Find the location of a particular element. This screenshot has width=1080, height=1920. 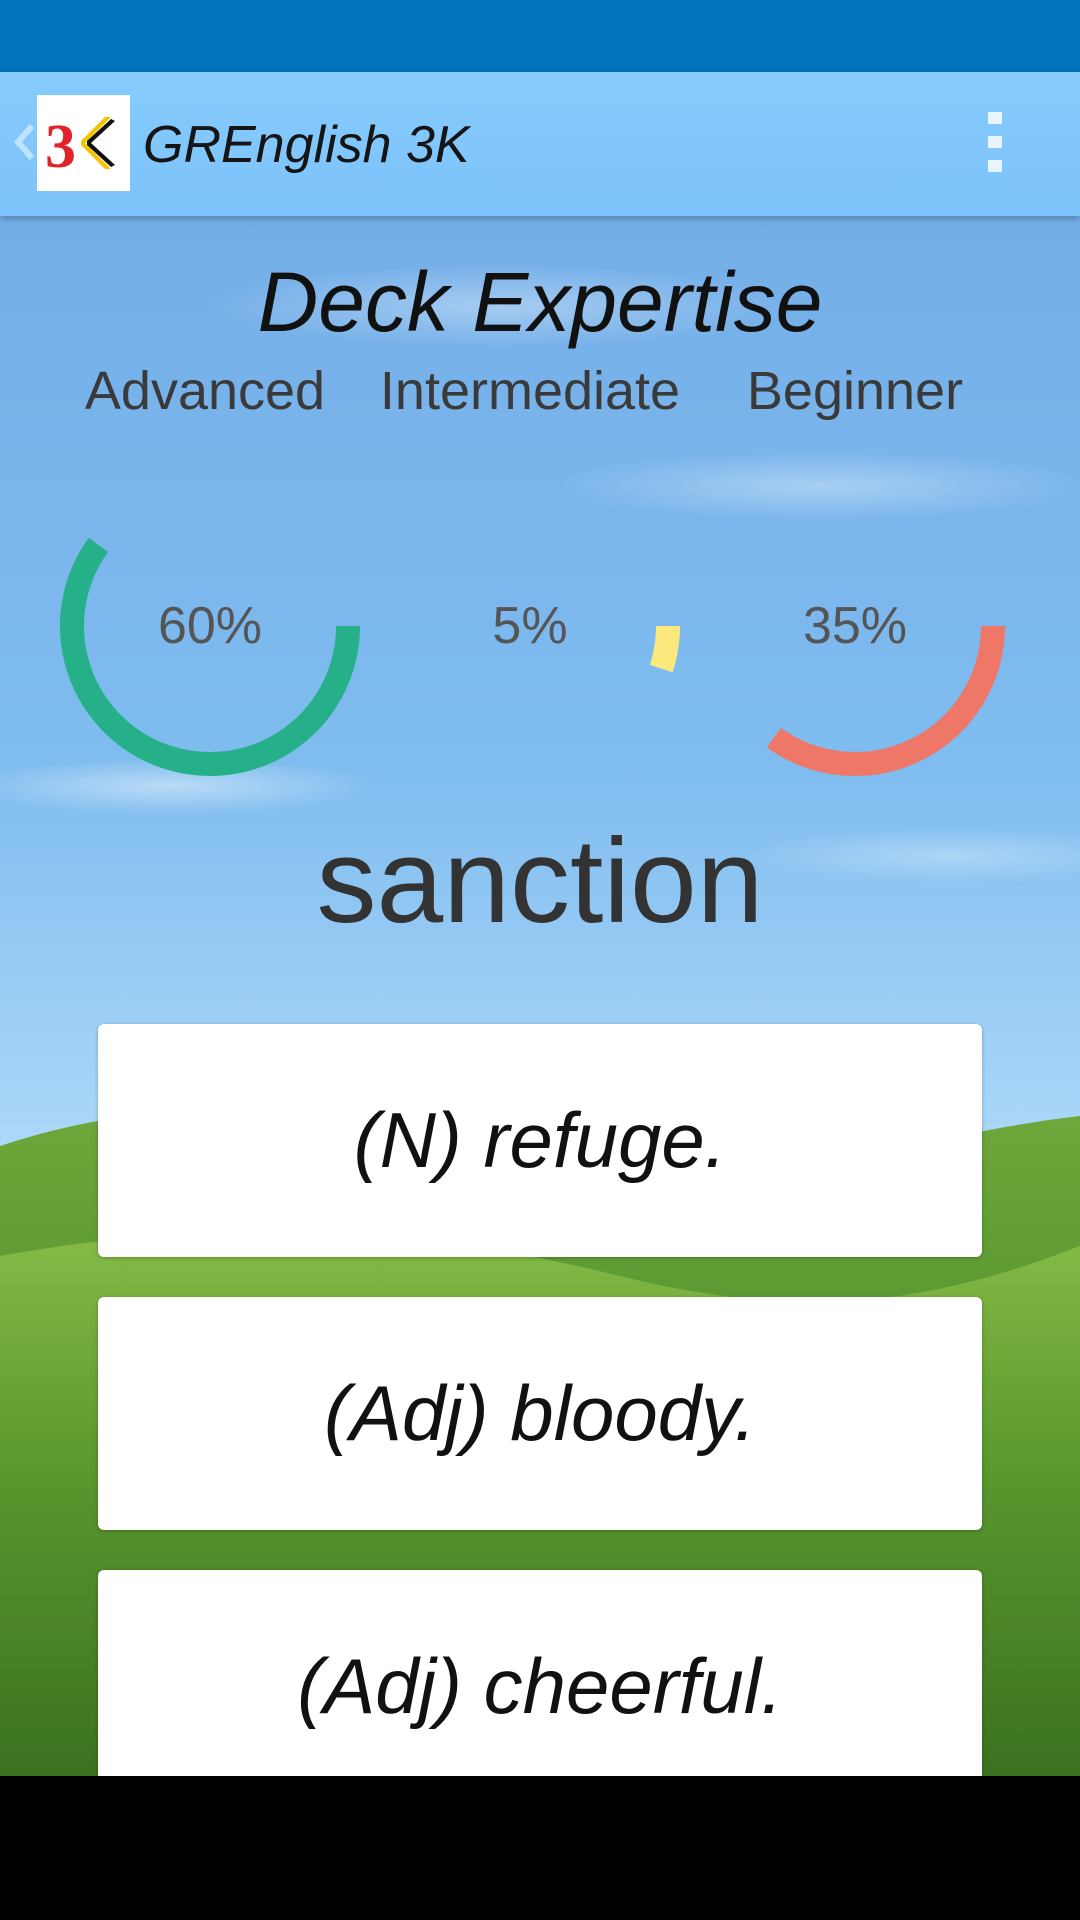

answer-option-3: (Adj) cheerful. is located at coordinates (540, 1673).